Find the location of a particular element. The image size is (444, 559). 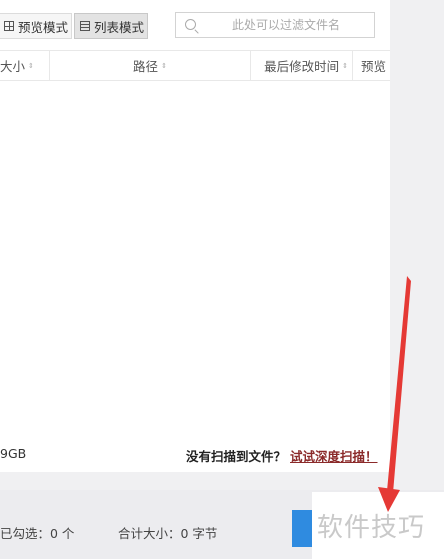

list-icon is located at coordinates (85, 26).